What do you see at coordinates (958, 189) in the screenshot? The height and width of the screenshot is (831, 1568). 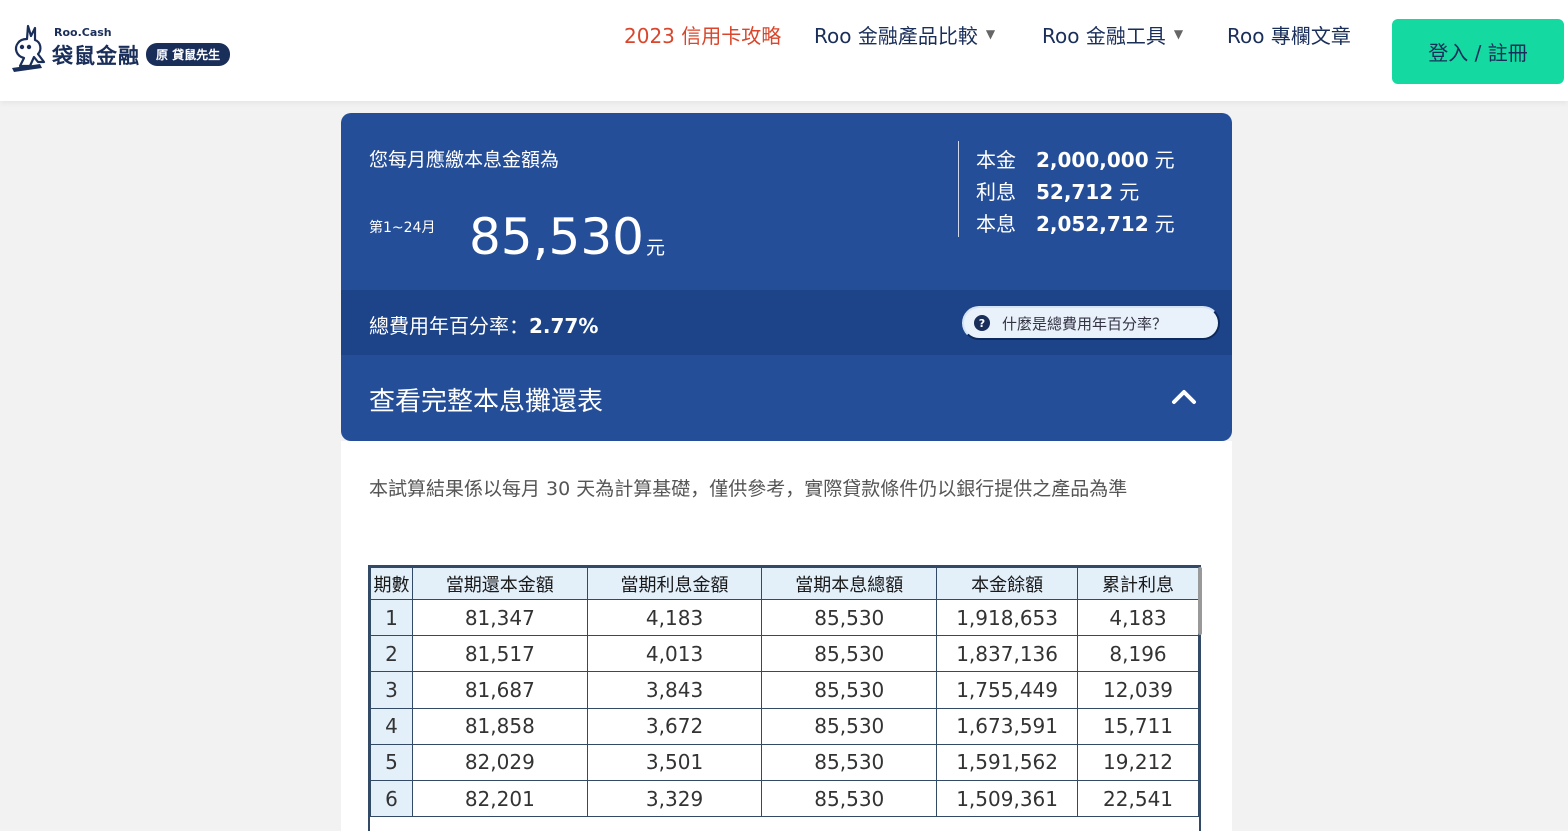 I see `summary-divider` at bounding box center [958, 189].